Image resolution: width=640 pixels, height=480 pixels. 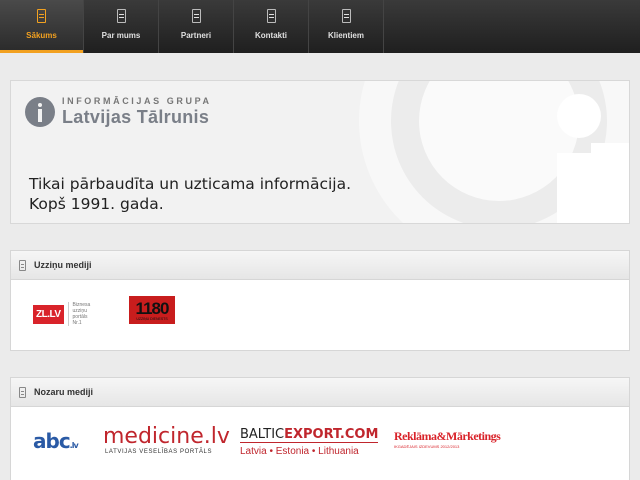 I want to click on nav-item-kontakti: Kontakti, so click(x=271, y=26).